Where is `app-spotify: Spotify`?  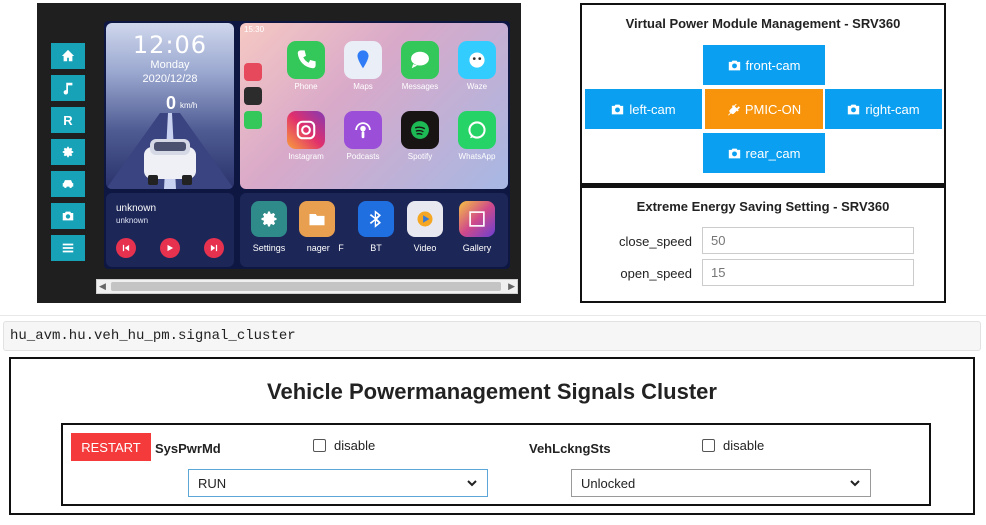 app-spotify: Spotify is located at coordinates (420, 136).